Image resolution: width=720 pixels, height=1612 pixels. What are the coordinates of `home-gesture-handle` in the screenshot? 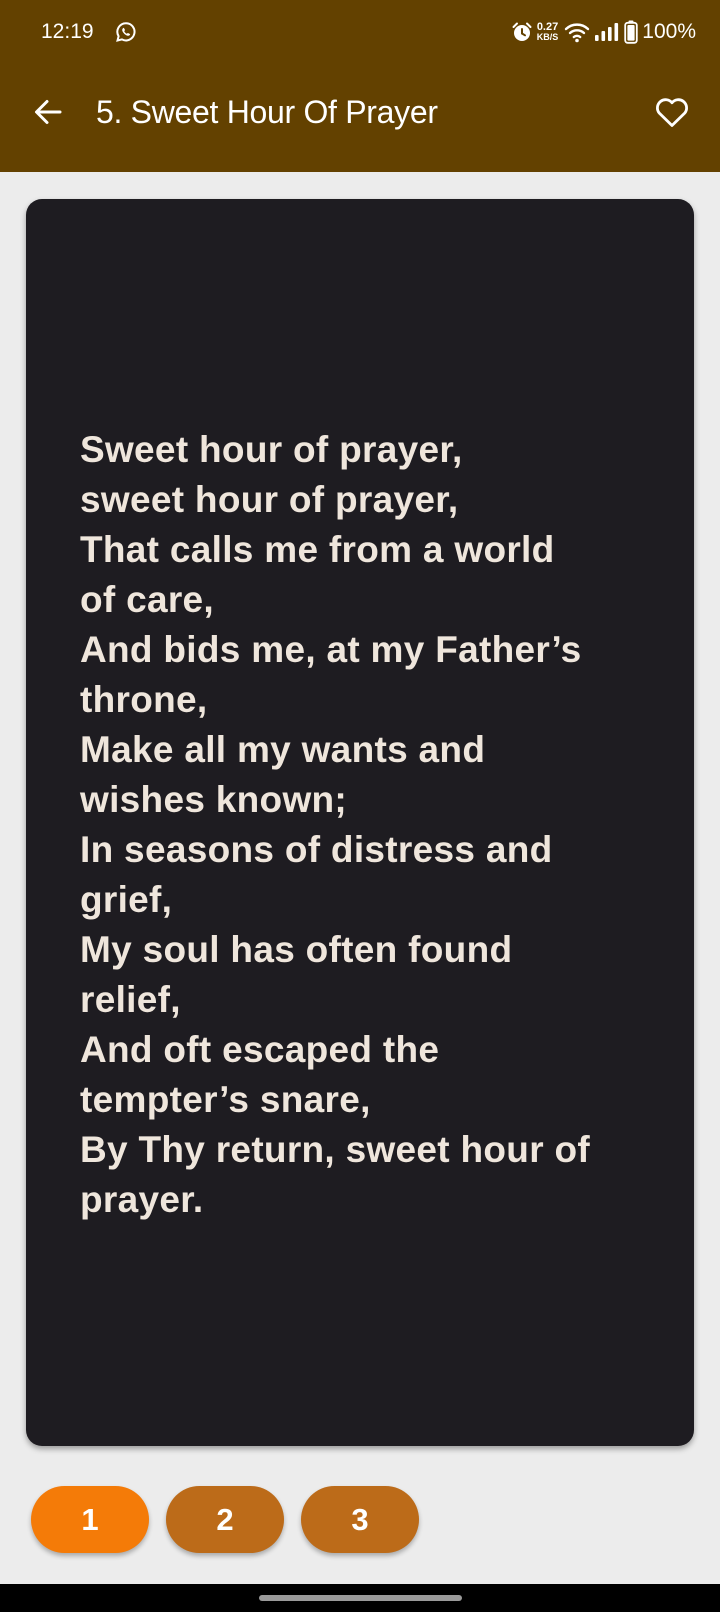 It's located at (360, 1598).